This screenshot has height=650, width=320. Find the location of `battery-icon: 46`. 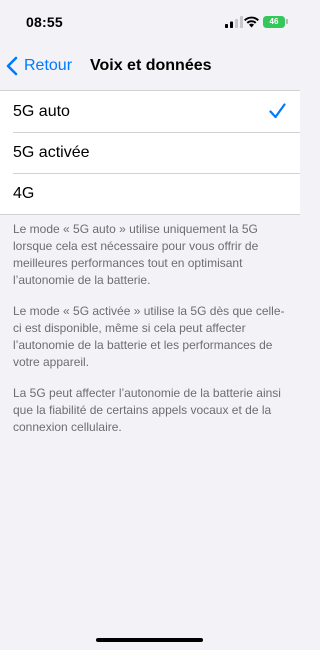

battery-icon: 46 is located at coordinates (274, 22).